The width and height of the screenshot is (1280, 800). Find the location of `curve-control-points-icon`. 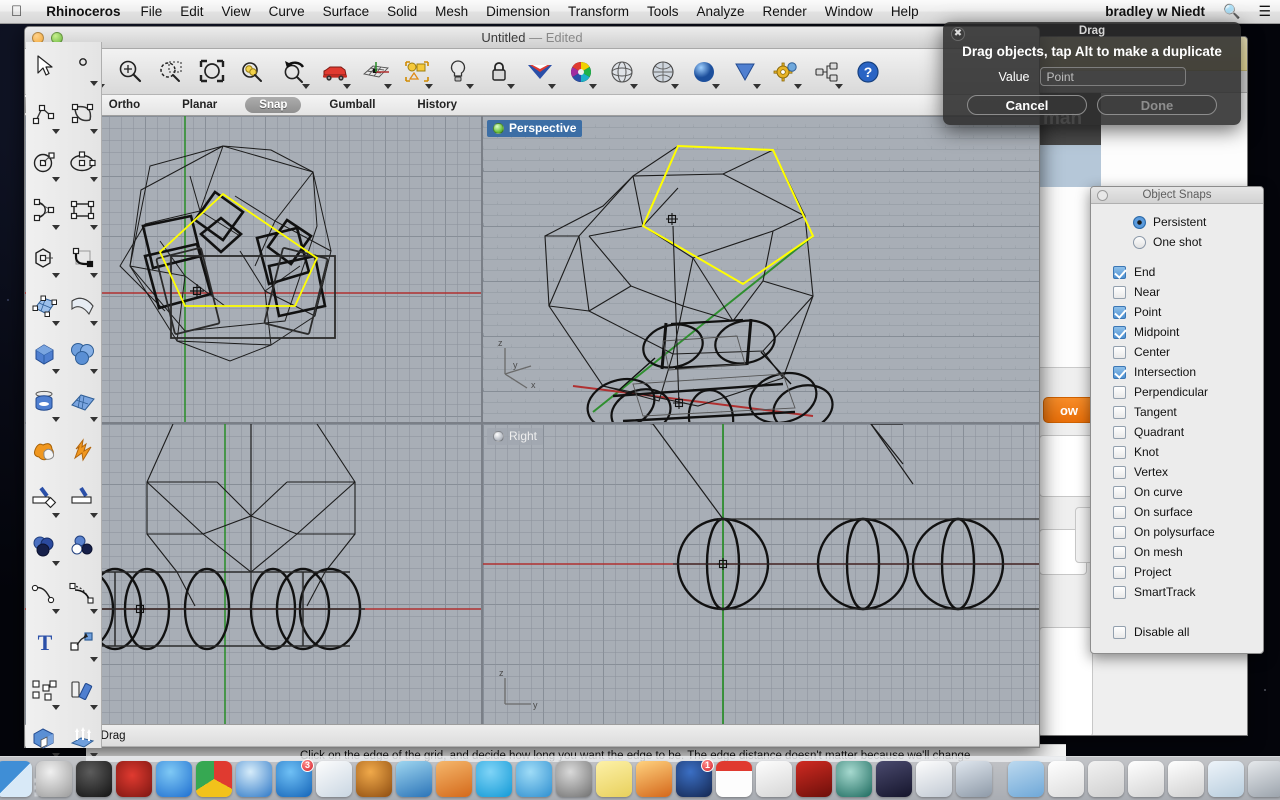

curve-control-points-icon is located at coordinates (83, 114).